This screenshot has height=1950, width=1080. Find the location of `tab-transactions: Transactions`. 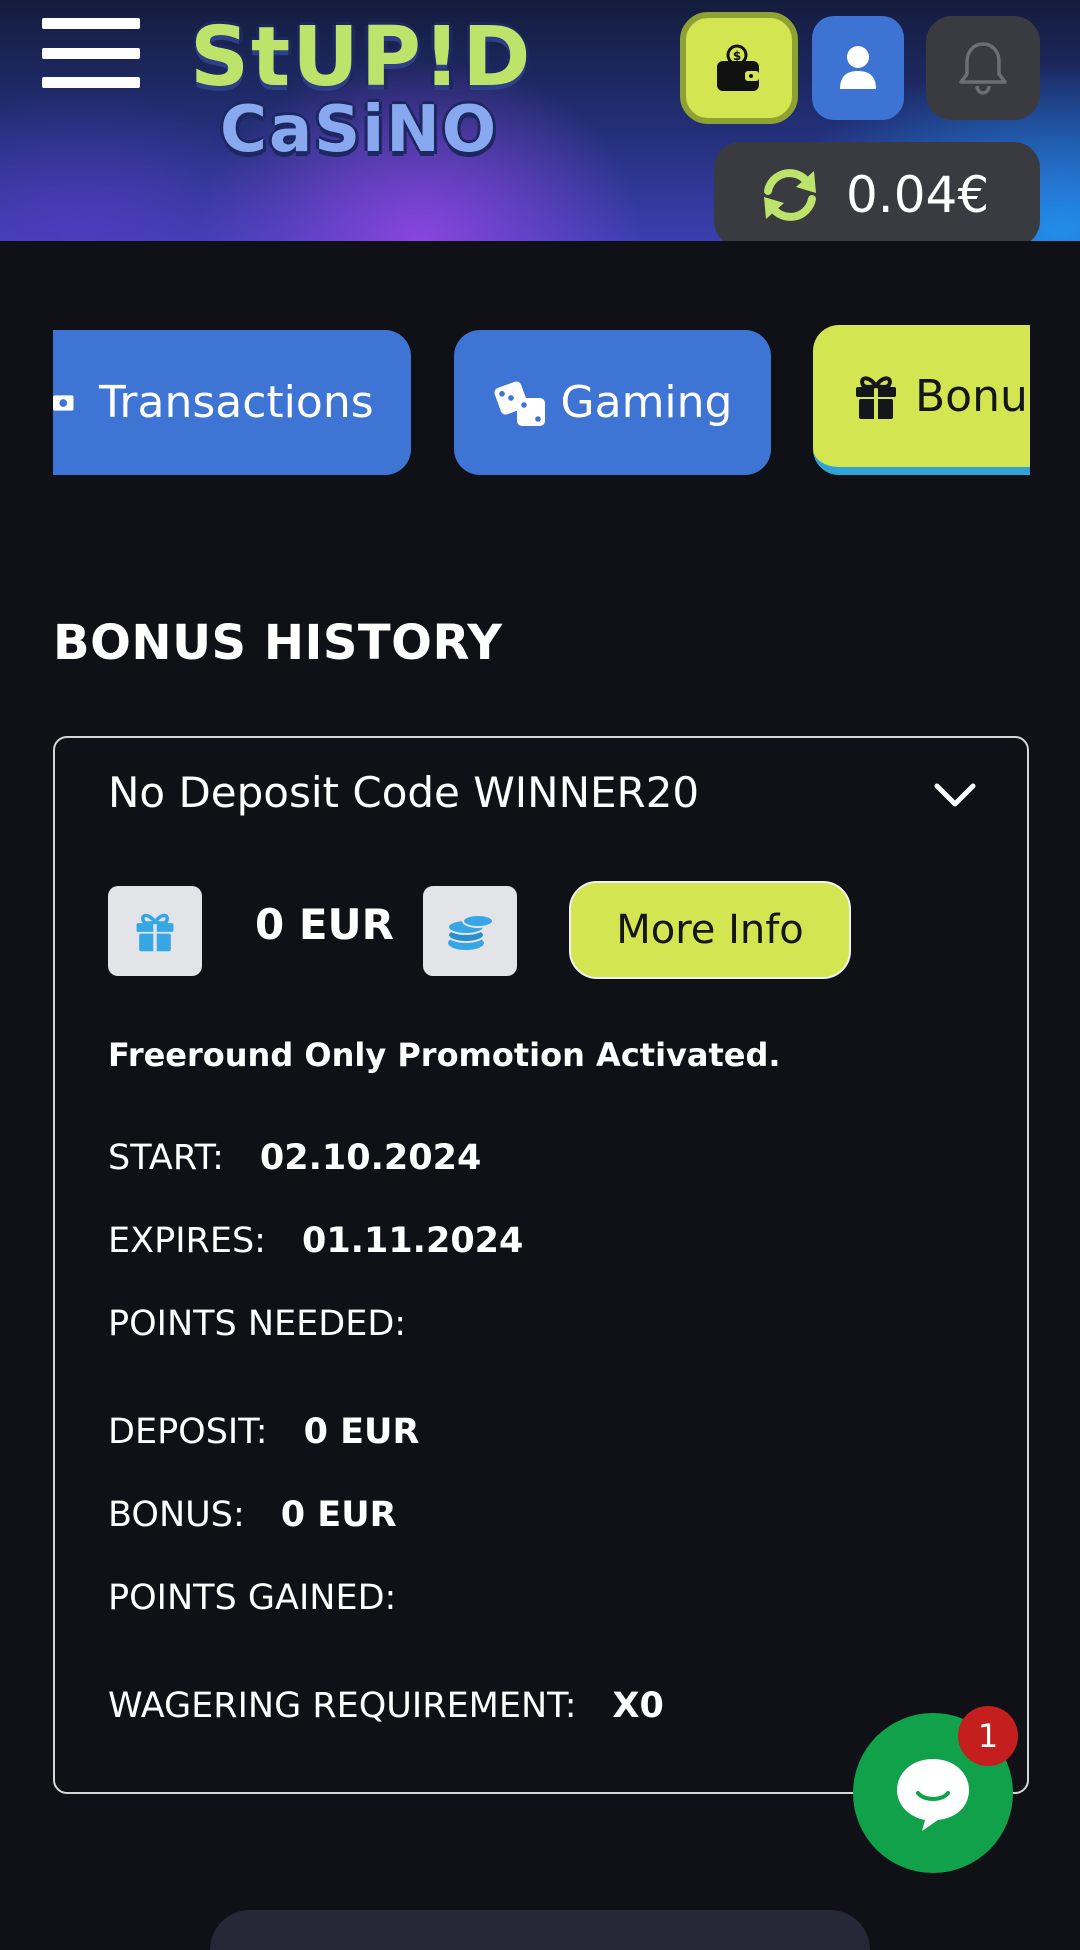

tab-transactions: Transactions is located at coordinates (232, 402).